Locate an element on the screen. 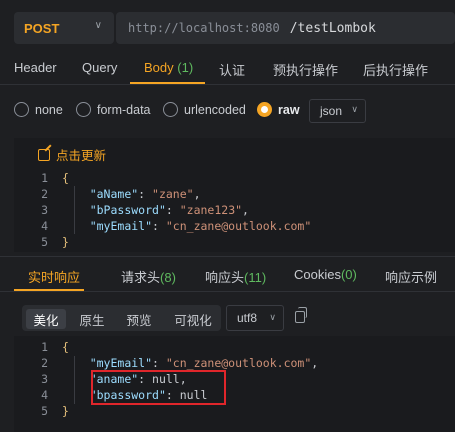 Image resolution: width=455 pixels, height=432 pixels. code-line: 3 "bPassword": "zane123", is located at coordinates (145, 210).